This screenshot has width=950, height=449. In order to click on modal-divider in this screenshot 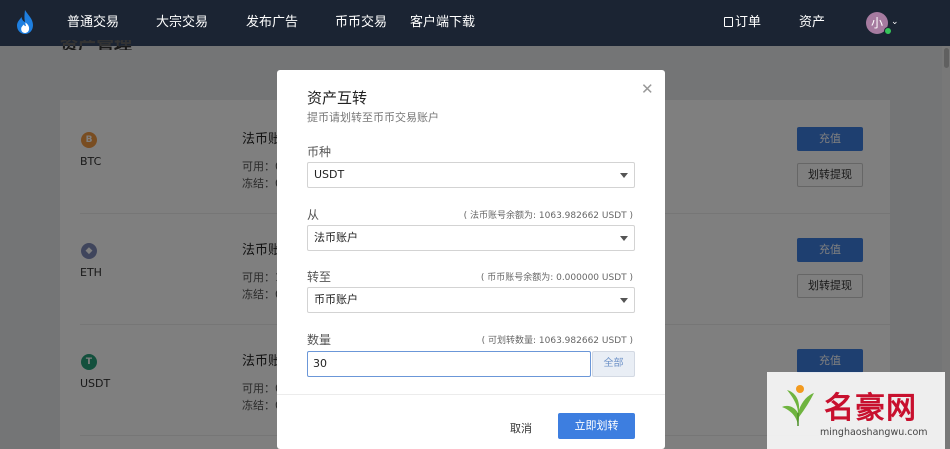, I will do `click(471, 394)`.